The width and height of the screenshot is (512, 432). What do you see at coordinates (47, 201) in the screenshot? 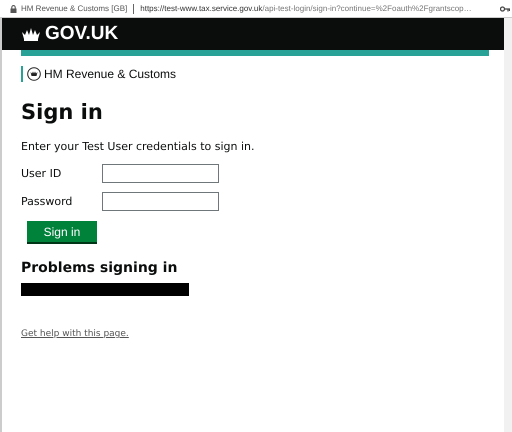
I see `field-label: Password` at bounding box center [47, 201].